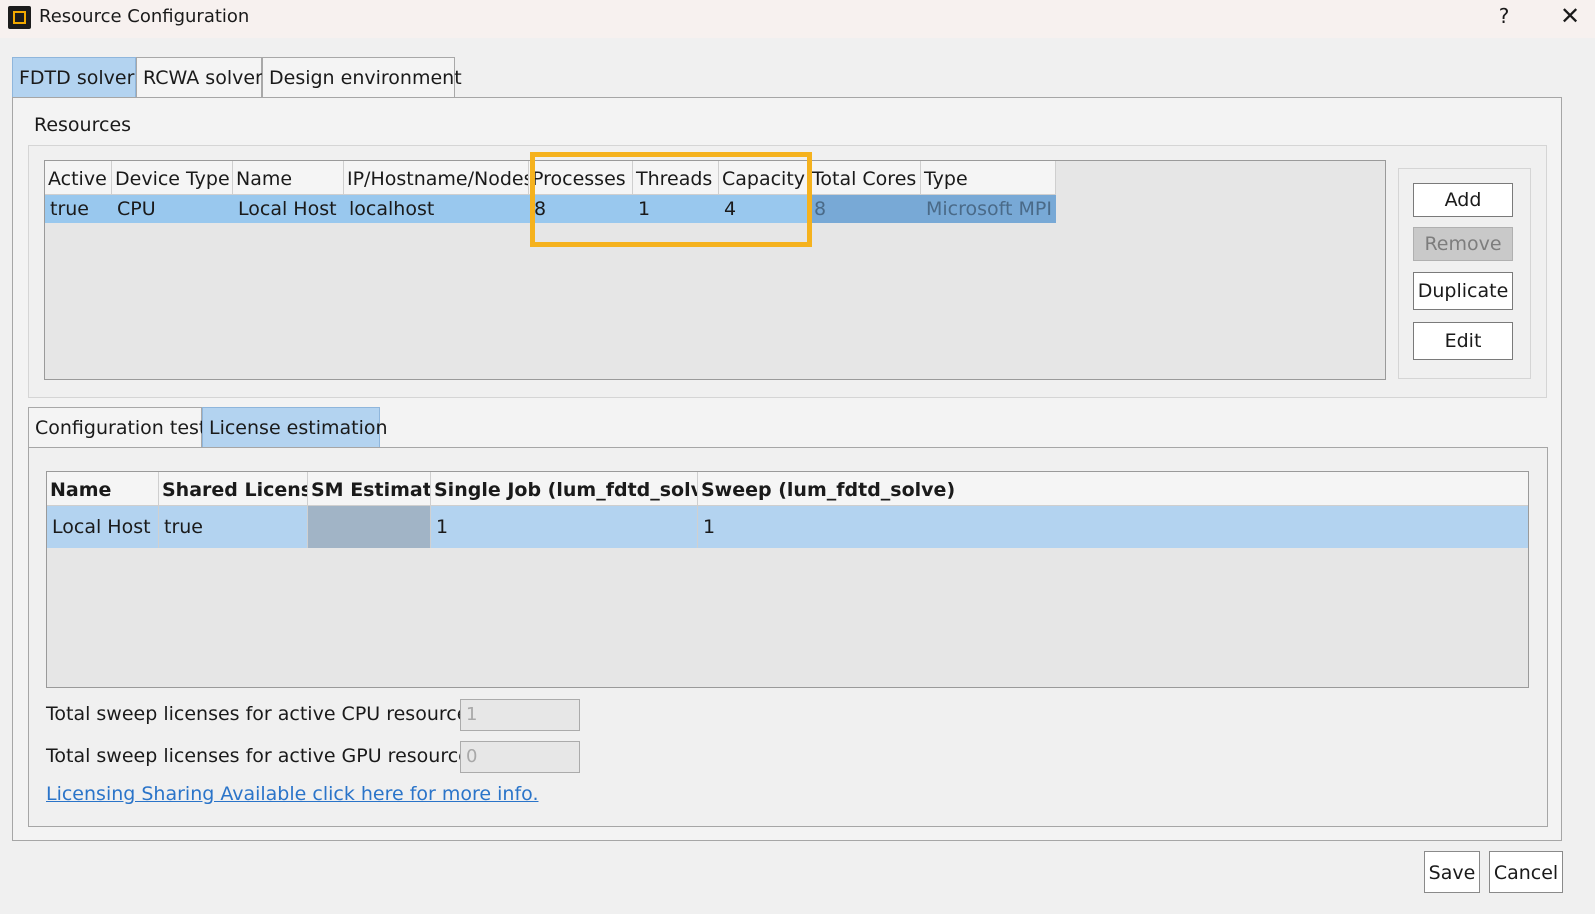  Describe the element at coordinates (865, 209) in the screenshot. I see `resource-cell-total-cores: 8` at that location.